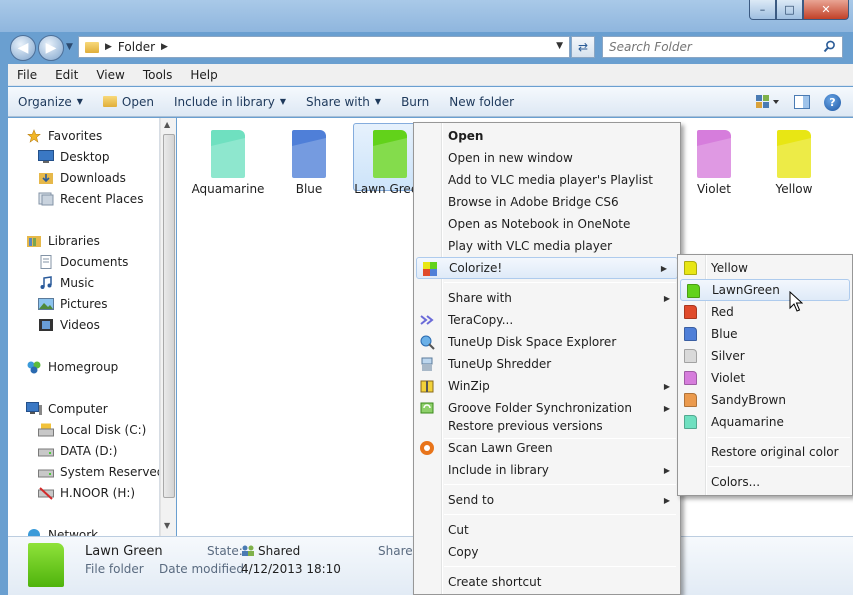 The width and height of the screenshot is (853, 595). What do you see at coordinates (69, 47) in the screenshot?
I see `recent-pages-dropdown: ▼` at bounding box center [69, 47].